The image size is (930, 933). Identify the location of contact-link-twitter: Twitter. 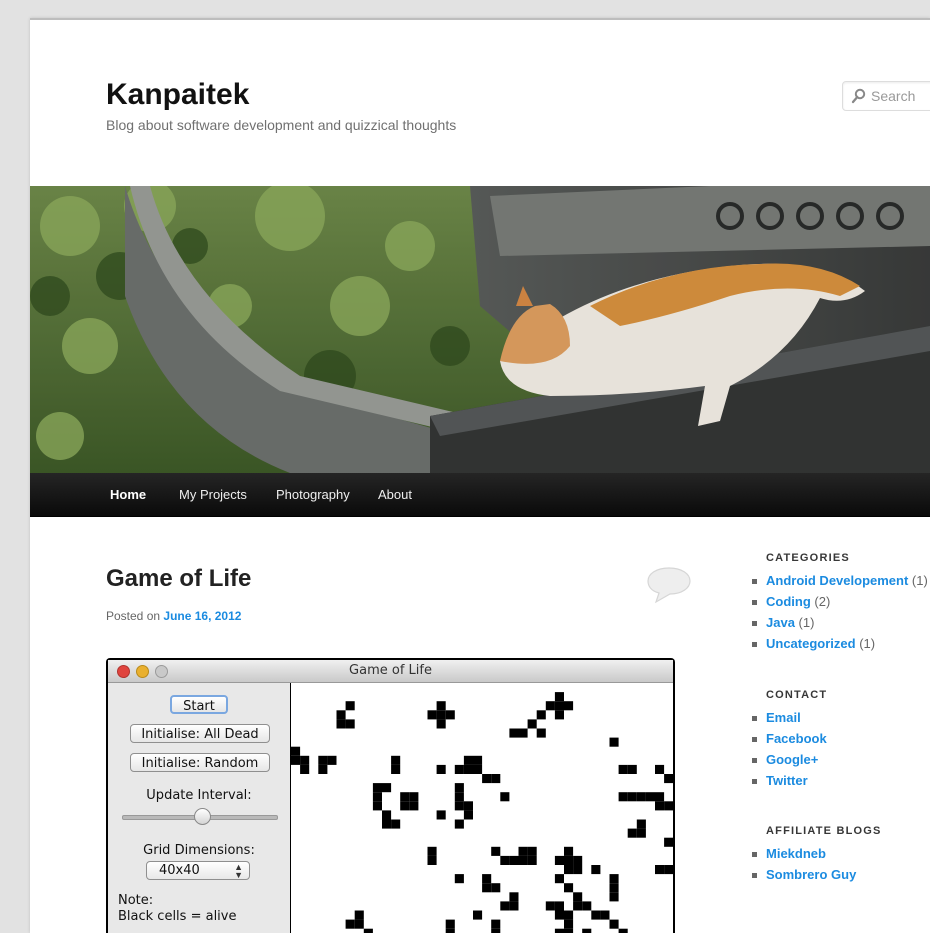
(787, 780).